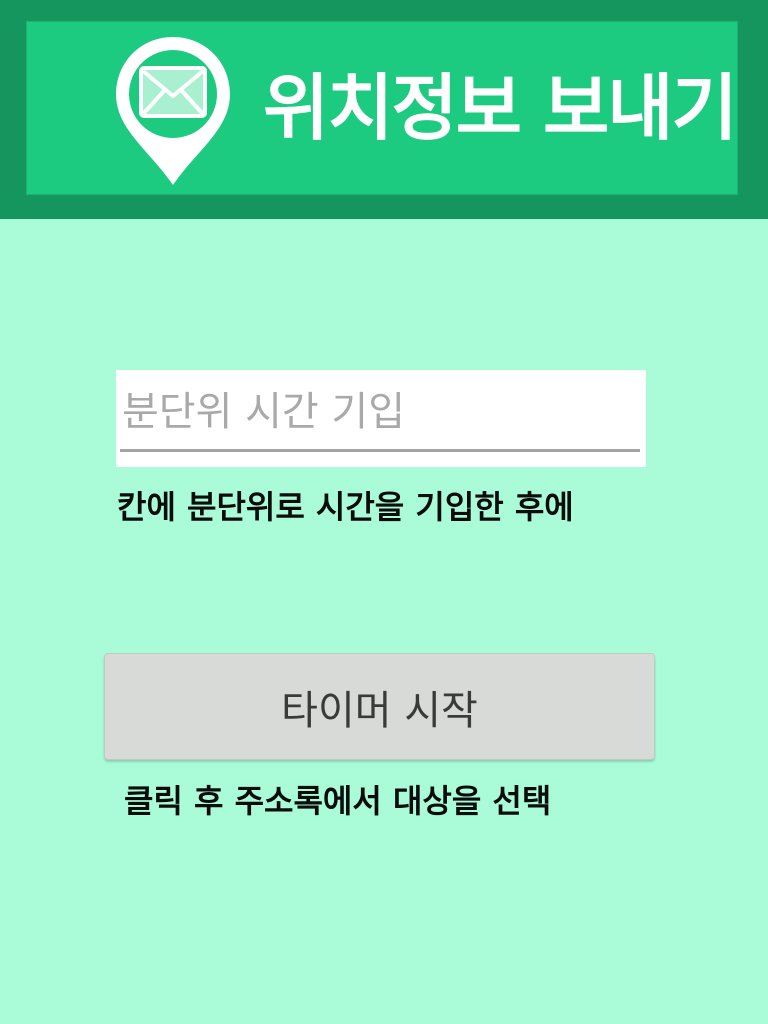  I want to click on instruction-select-contact: 클릭 후 주소록에서 대상을 선택, so click(338, 801).